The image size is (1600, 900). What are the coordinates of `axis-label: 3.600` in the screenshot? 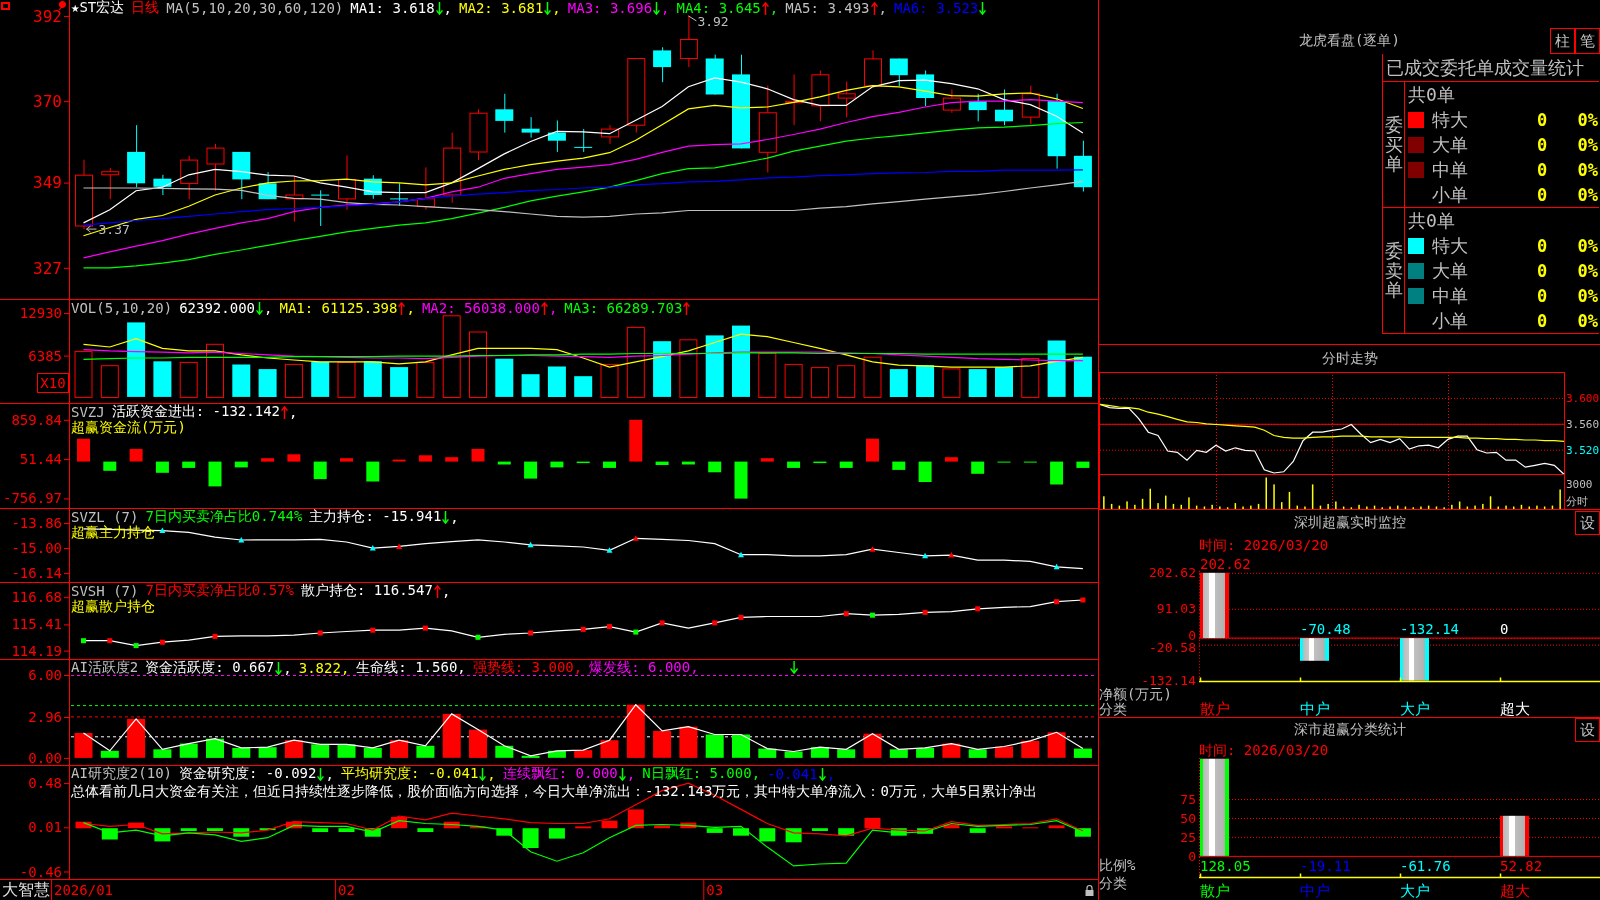 It's located at (1583, 399).